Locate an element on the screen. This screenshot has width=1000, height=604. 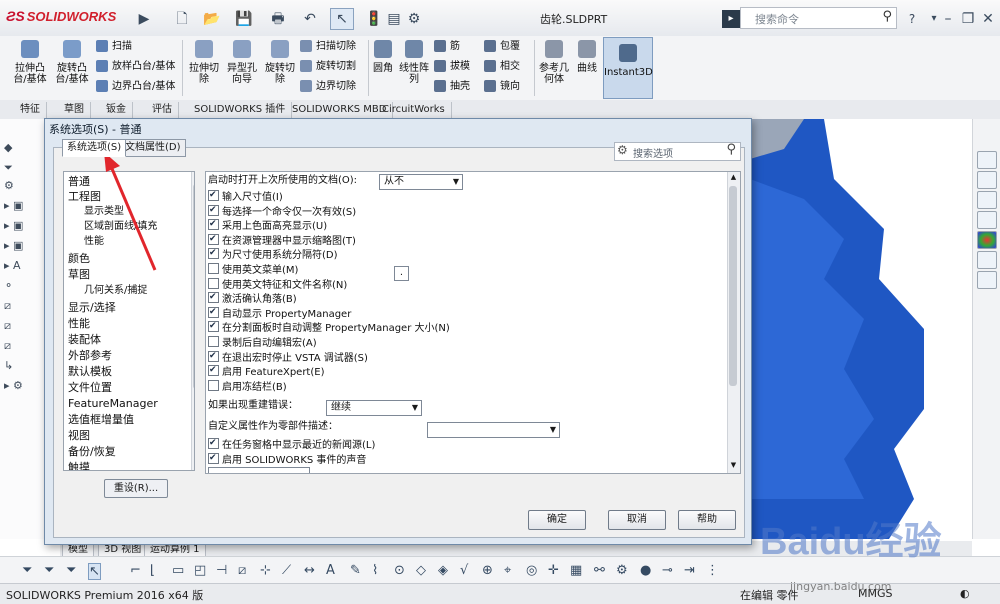
open-last-document-select: 从不 ▼ is located at coordinates (421, 182).